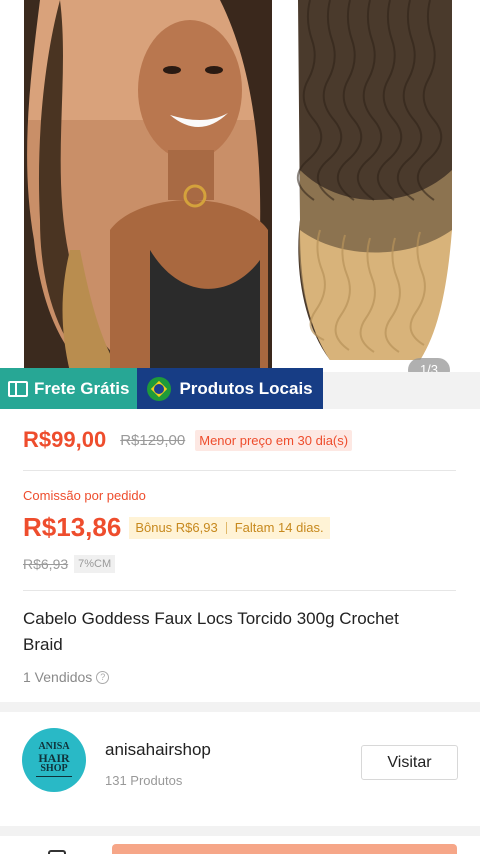 Image resolution: width=480 pixels, height=854 pixels. What do you see at coordinates (57, 852) in the screenshot?
I see `store-icon` at bounding box center [57, 852].